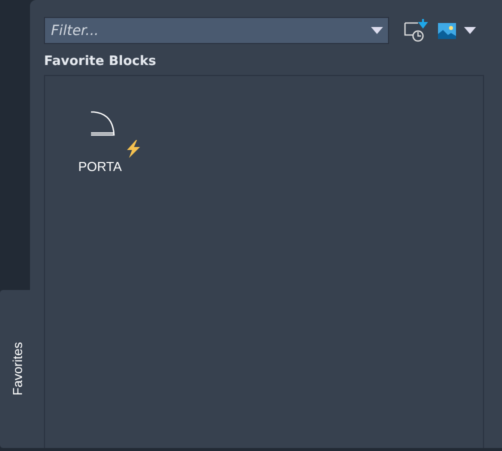 This screenshot has height=451, width=502. What do you see at coordinates (417, 30) in the screenshot?
I see `insert-block-icon` at bounding box center [417, 30].